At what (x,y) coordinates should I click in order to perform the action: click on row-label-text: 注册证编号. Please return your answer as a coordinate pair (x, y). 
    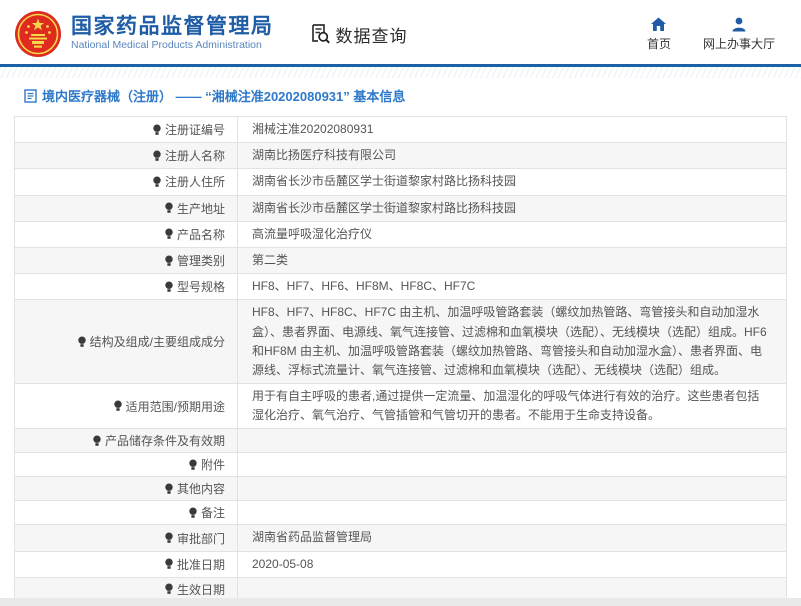
    Looking at the image, I should click on (194, 130).